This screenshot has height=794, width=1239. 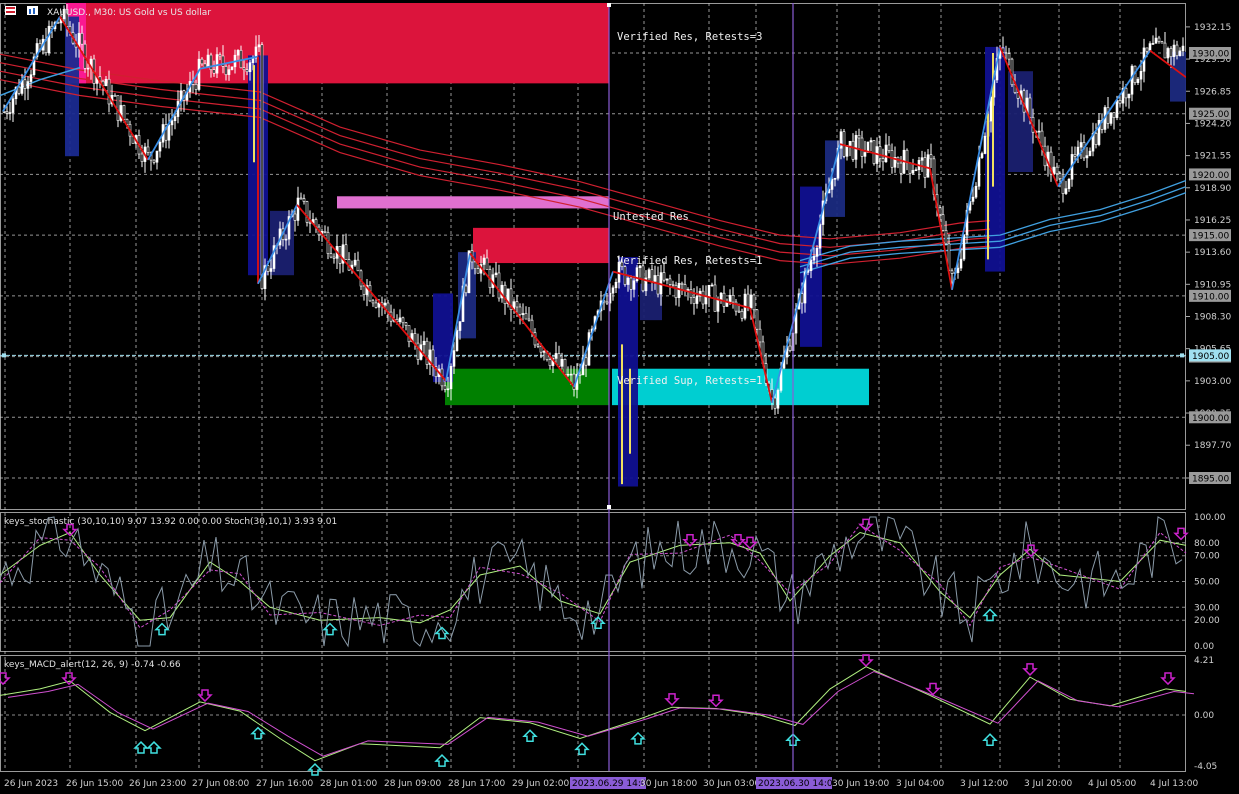 I want to click on volume-box, so click(x=1178, y=76).